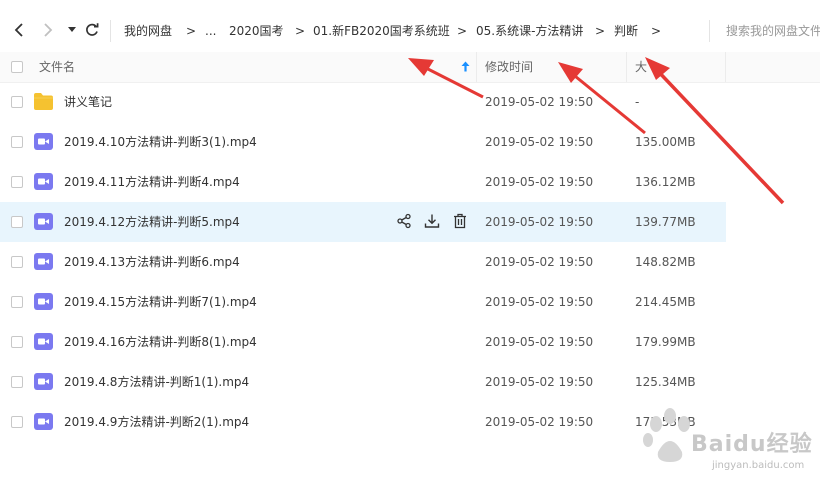  I want to click on file-name: 2019.4.8方法精讲-判断1(1).mp4, so click(156, 382).